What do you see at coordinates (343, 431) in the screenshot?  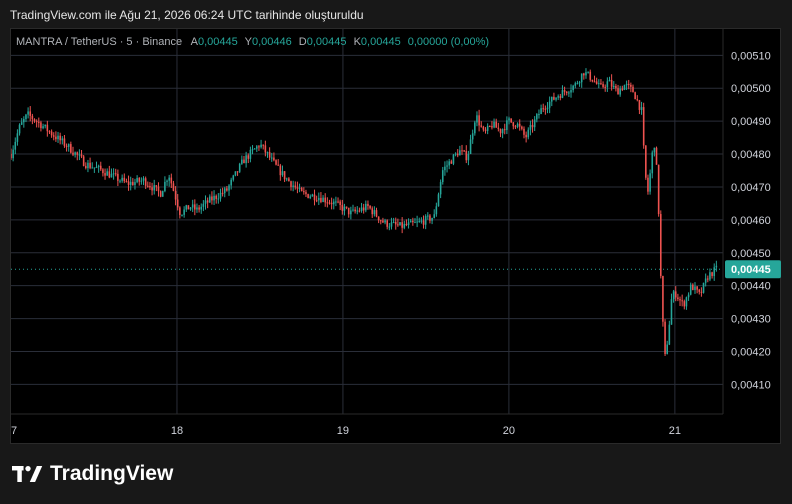 I see `x-tick-label: 19` at bounding box center [343, 431].